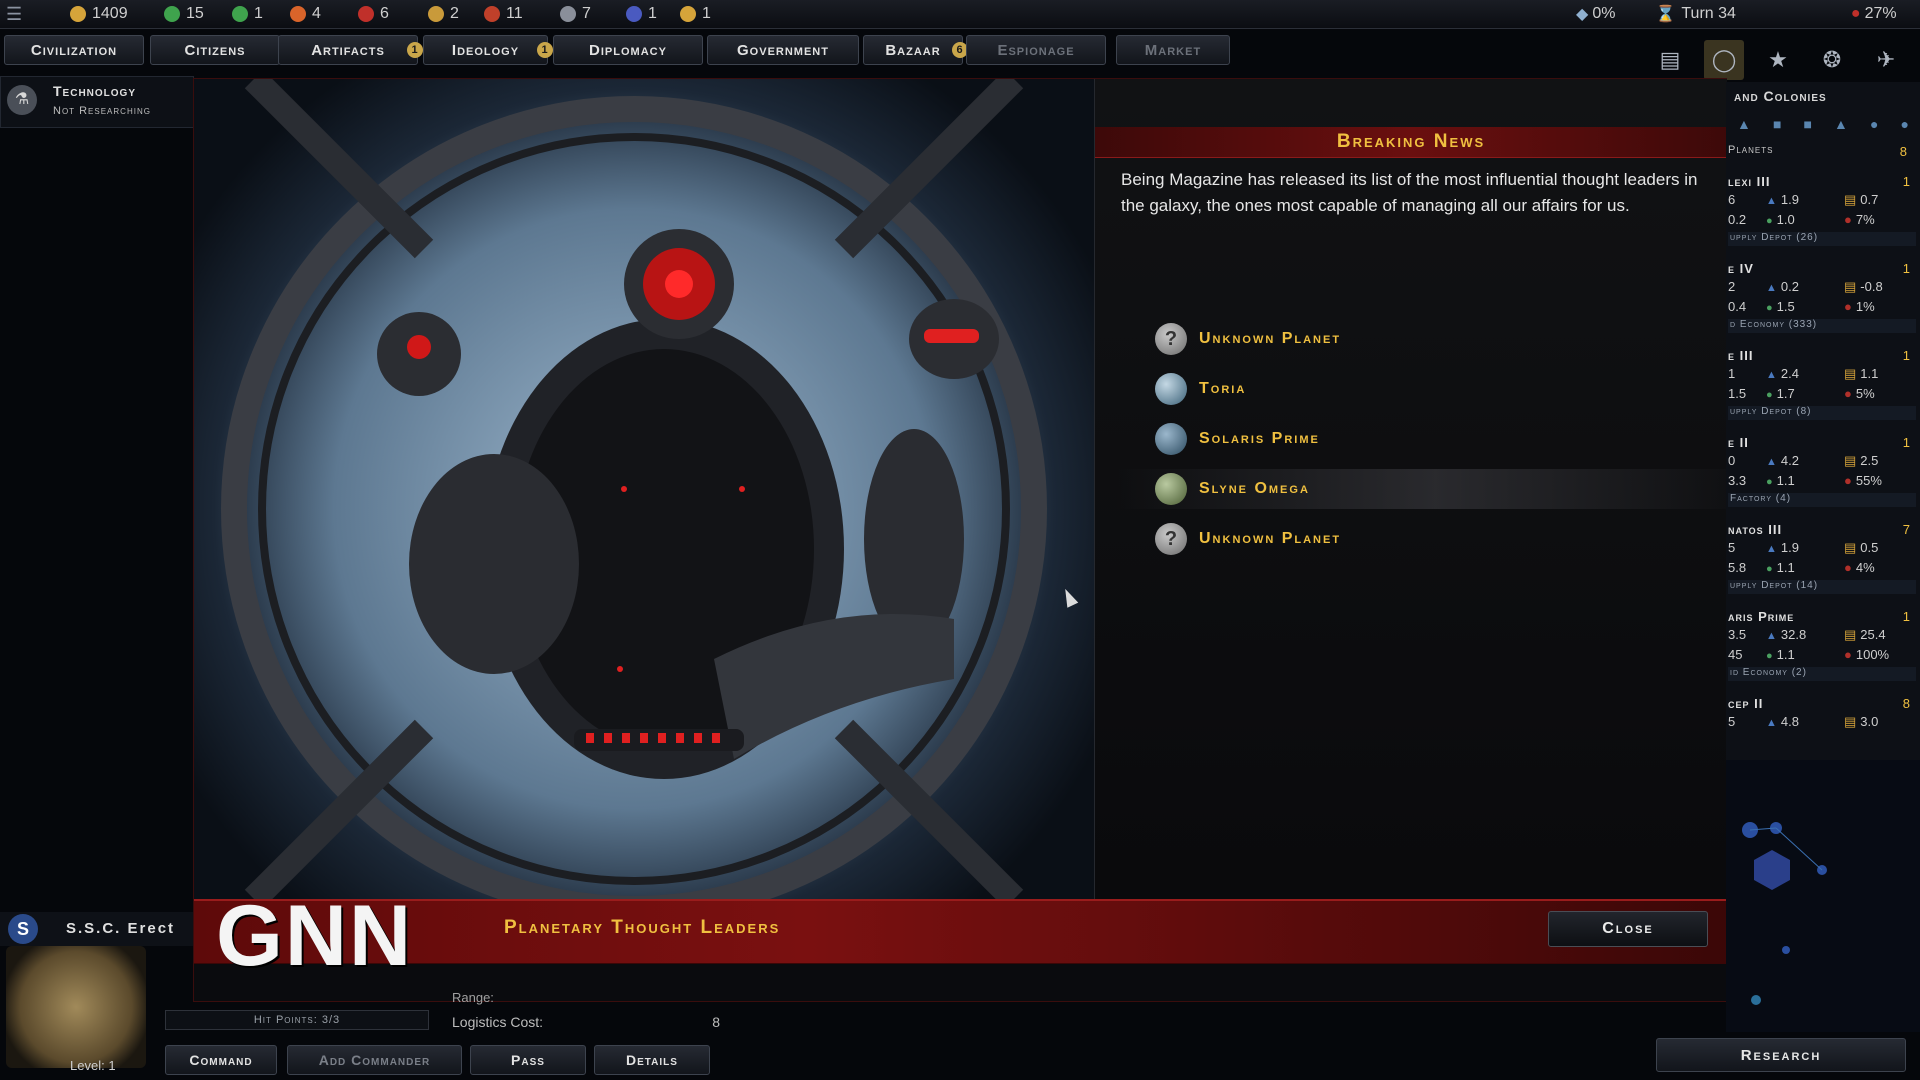 This screenshot has width=1920, height=1080. What do you see at coordinates (215, 50) in the screenshot?
I see `tab-citizens: Citizens` at bounding box center [215, 50].